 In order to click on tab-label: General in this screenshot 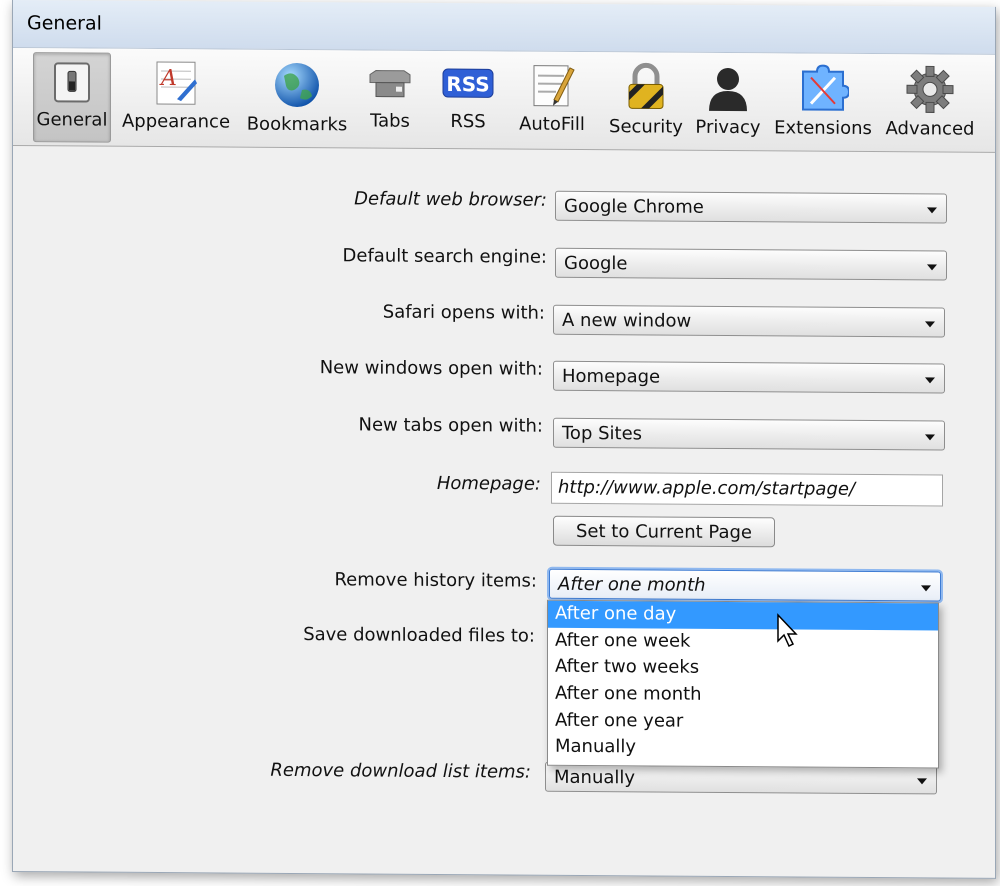, I will do `click(72, 120)`.